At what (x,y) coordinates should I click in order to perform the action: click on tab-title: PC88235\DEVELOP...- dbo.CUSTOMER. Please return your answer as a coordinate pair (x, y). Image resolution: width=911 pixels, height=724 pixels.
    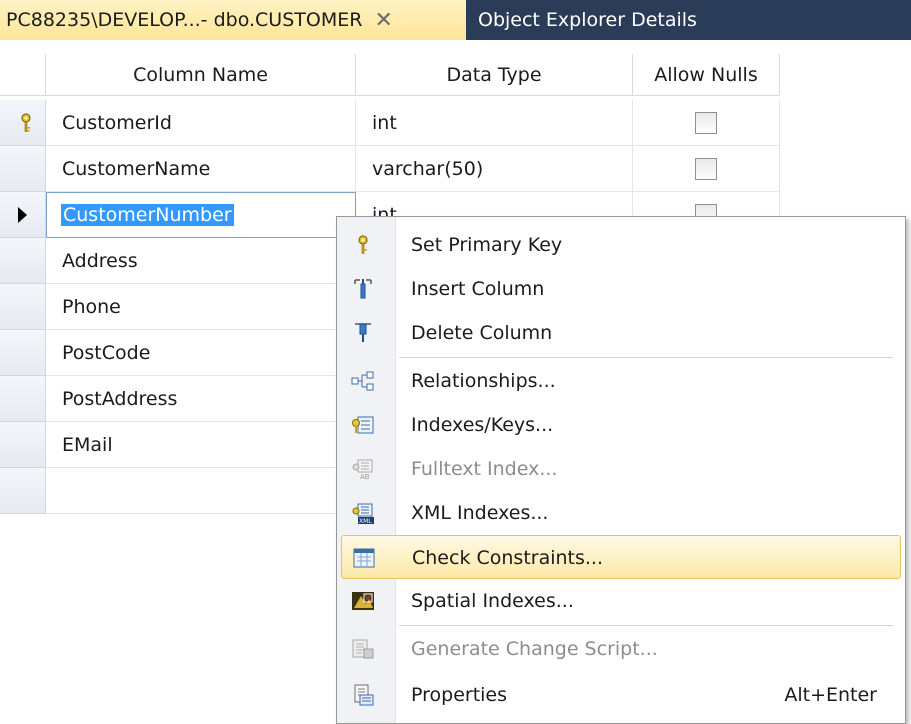
    Looking at the image, I should click on (184, 20).